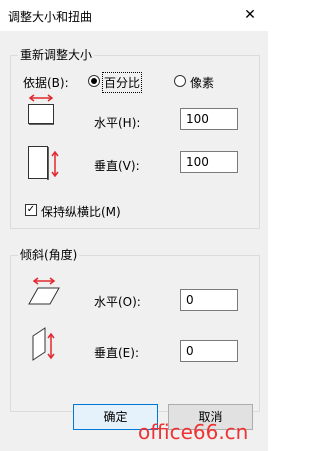 The image size is (320, 451). Describe the element at coordinates (31, 210) in the screenshot. I see `keep-ratio-checkbox: ✓` at that location.